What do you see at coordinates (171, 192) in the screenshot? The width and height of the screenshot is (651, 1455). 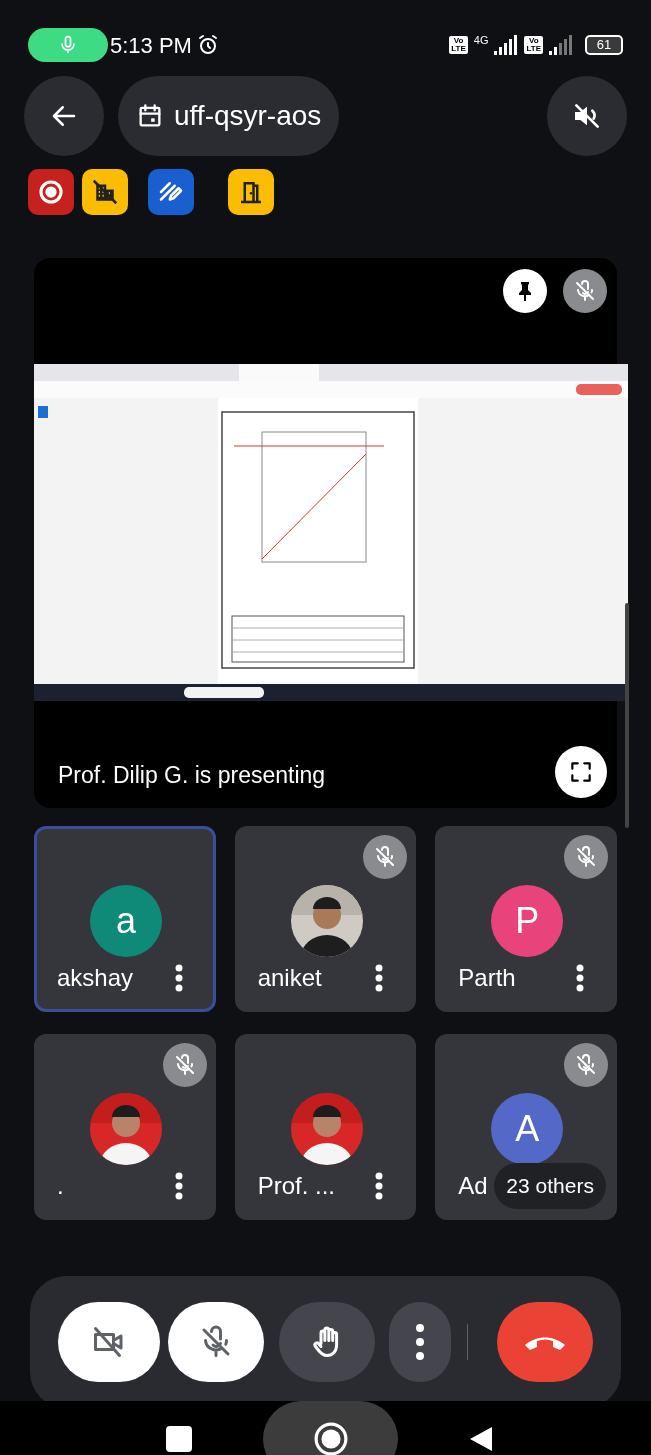 I see `pencil-scribble-button` at bounding box center [171, 192].